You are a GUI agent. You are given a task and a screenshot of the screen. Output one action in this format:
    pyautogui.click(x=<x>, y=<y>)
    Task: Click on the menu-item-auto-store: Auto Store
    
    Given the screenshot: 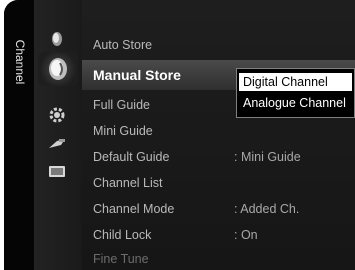 What is the action you would take?
    pyautogui.click(x=218, y=45)
    